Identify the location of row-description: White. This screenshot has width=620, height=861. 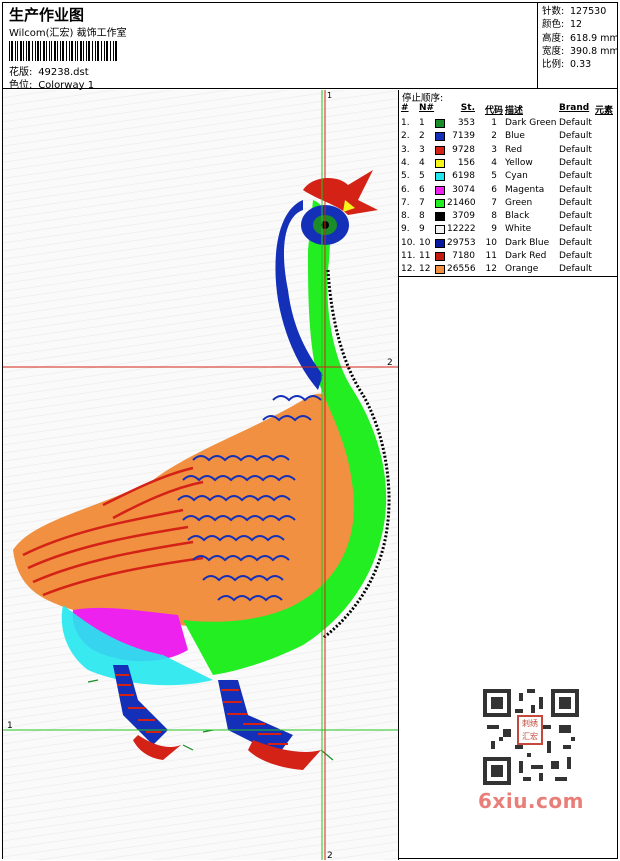
(518, 229).